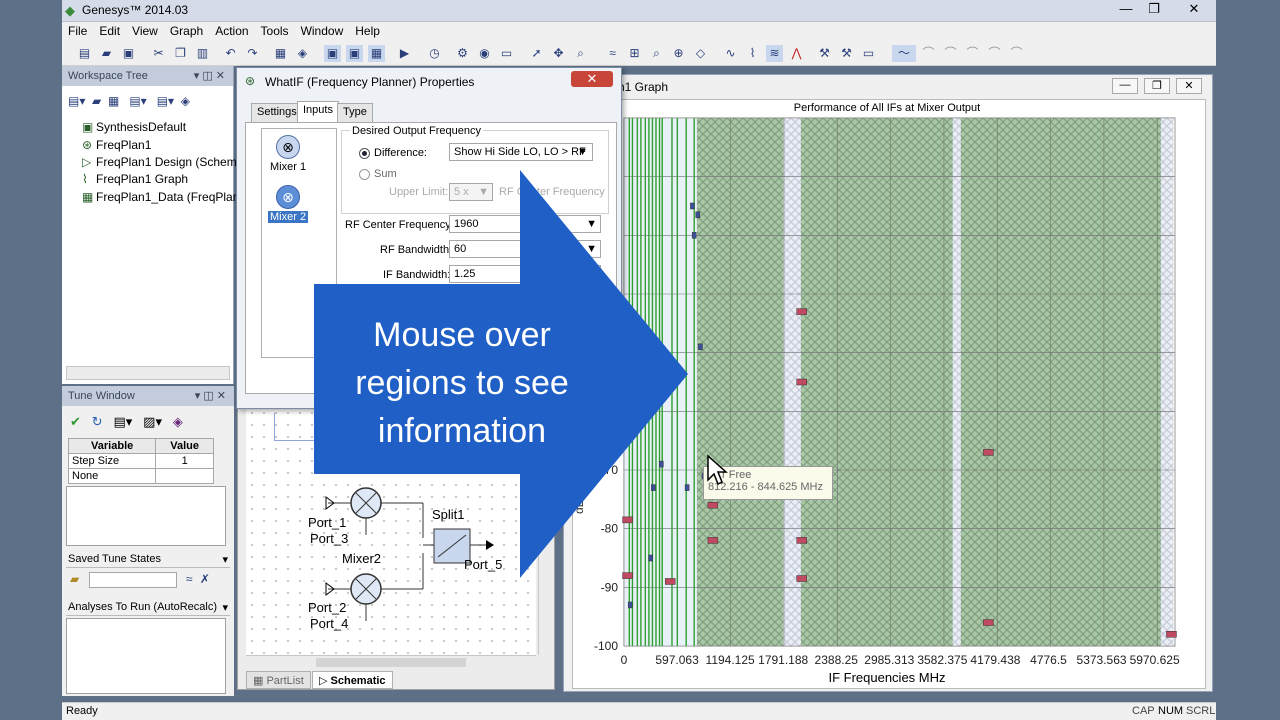 Image resolution: width=1280 pixels, height=720 pixels. I want to click on curve-5-icon: ⌒, so click(994, 53).